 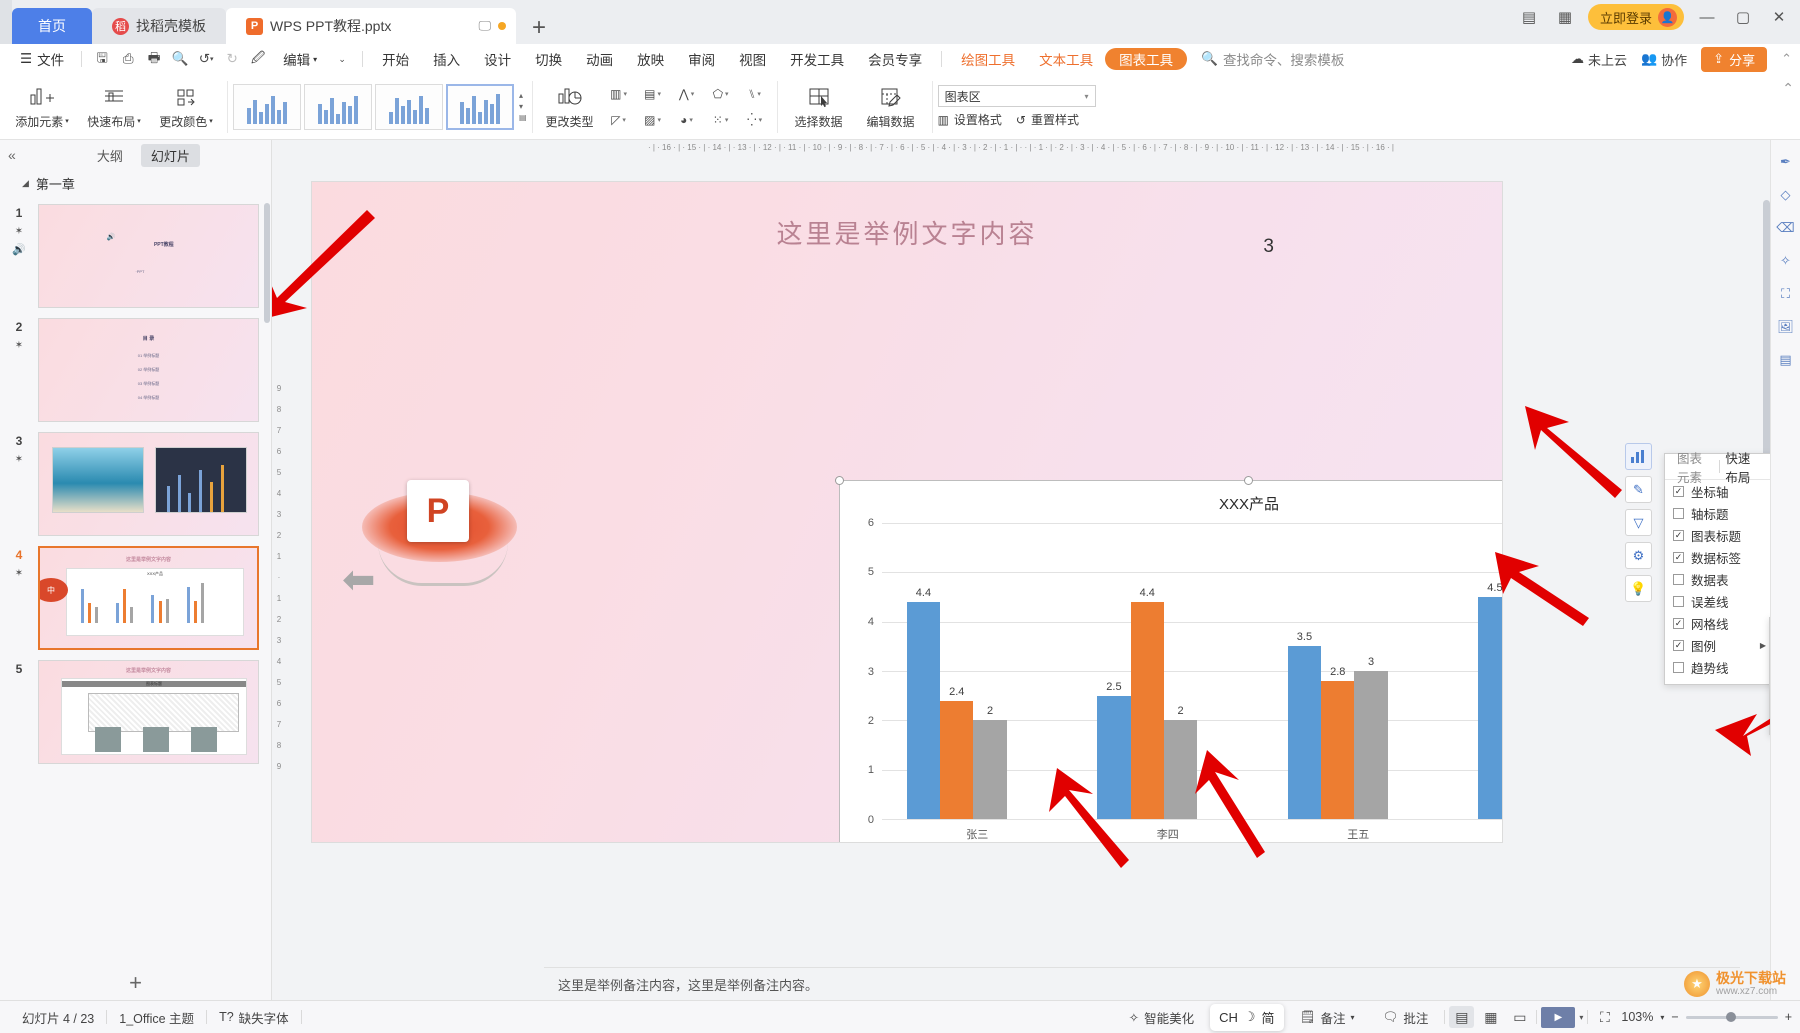 What do you see at coordinates (687, 94) in the screenshot?
I see `line-chart-type-icon: ⋀ ▾` at bounding box center [687, 94].